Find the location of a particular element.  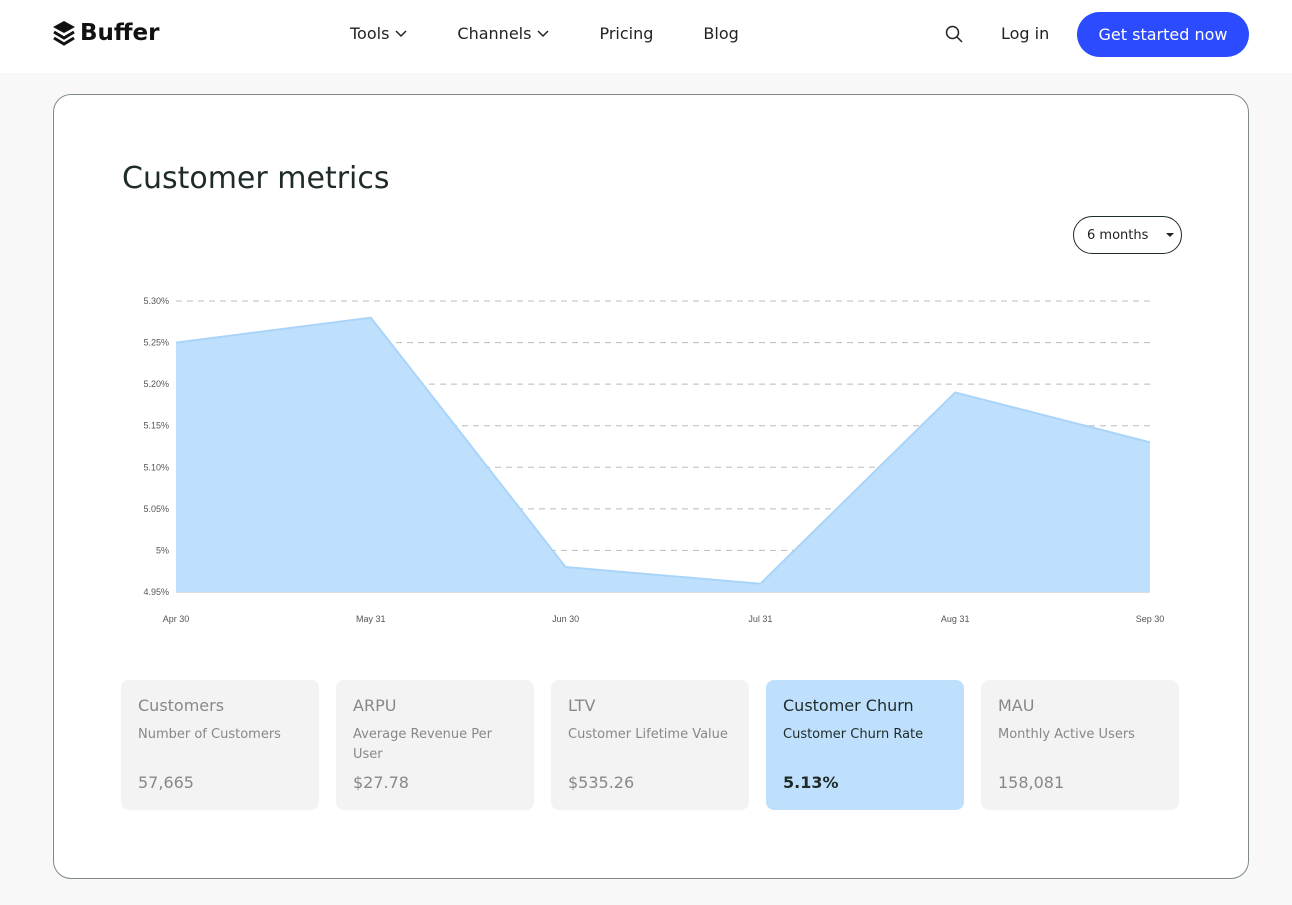

metric-title: ARPU is located at coordinates (375, 705).